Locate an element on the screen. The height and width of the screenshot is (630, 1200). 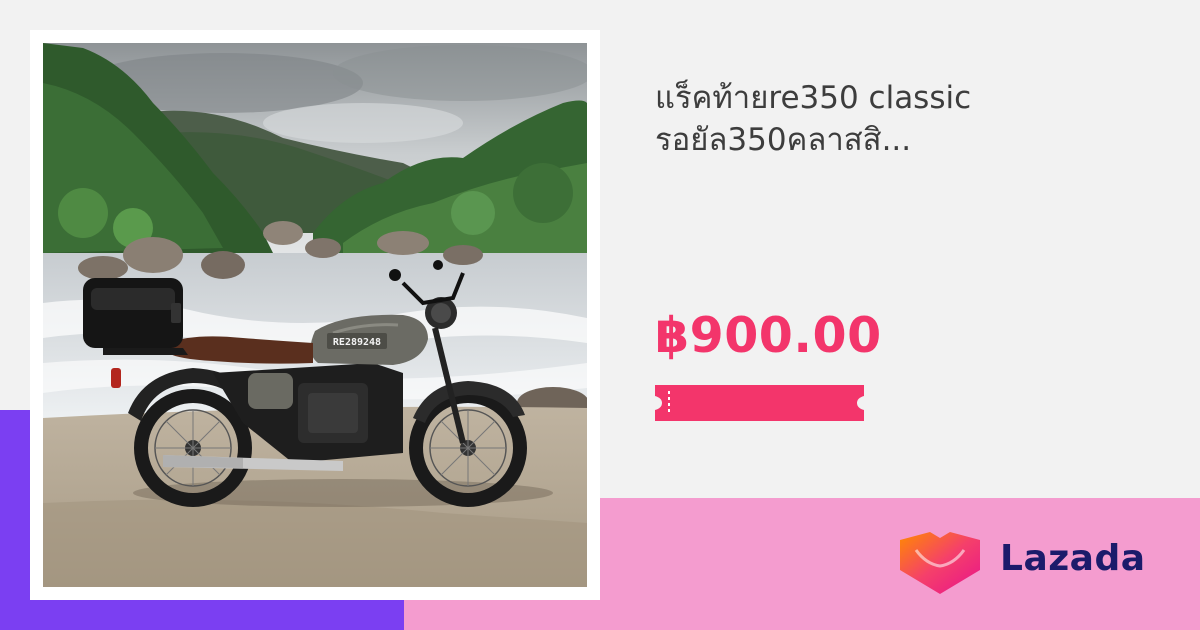
voucher-badge is located at coordinates (759, 403).